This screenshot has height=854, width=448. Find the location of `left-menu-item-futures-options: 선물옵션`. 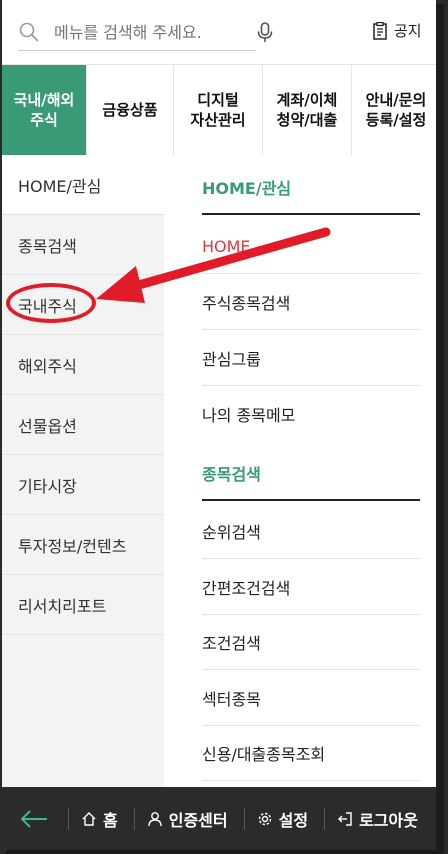

left-menu-item-futures-options: 선물옵션 is located at coordinates (83, 425).